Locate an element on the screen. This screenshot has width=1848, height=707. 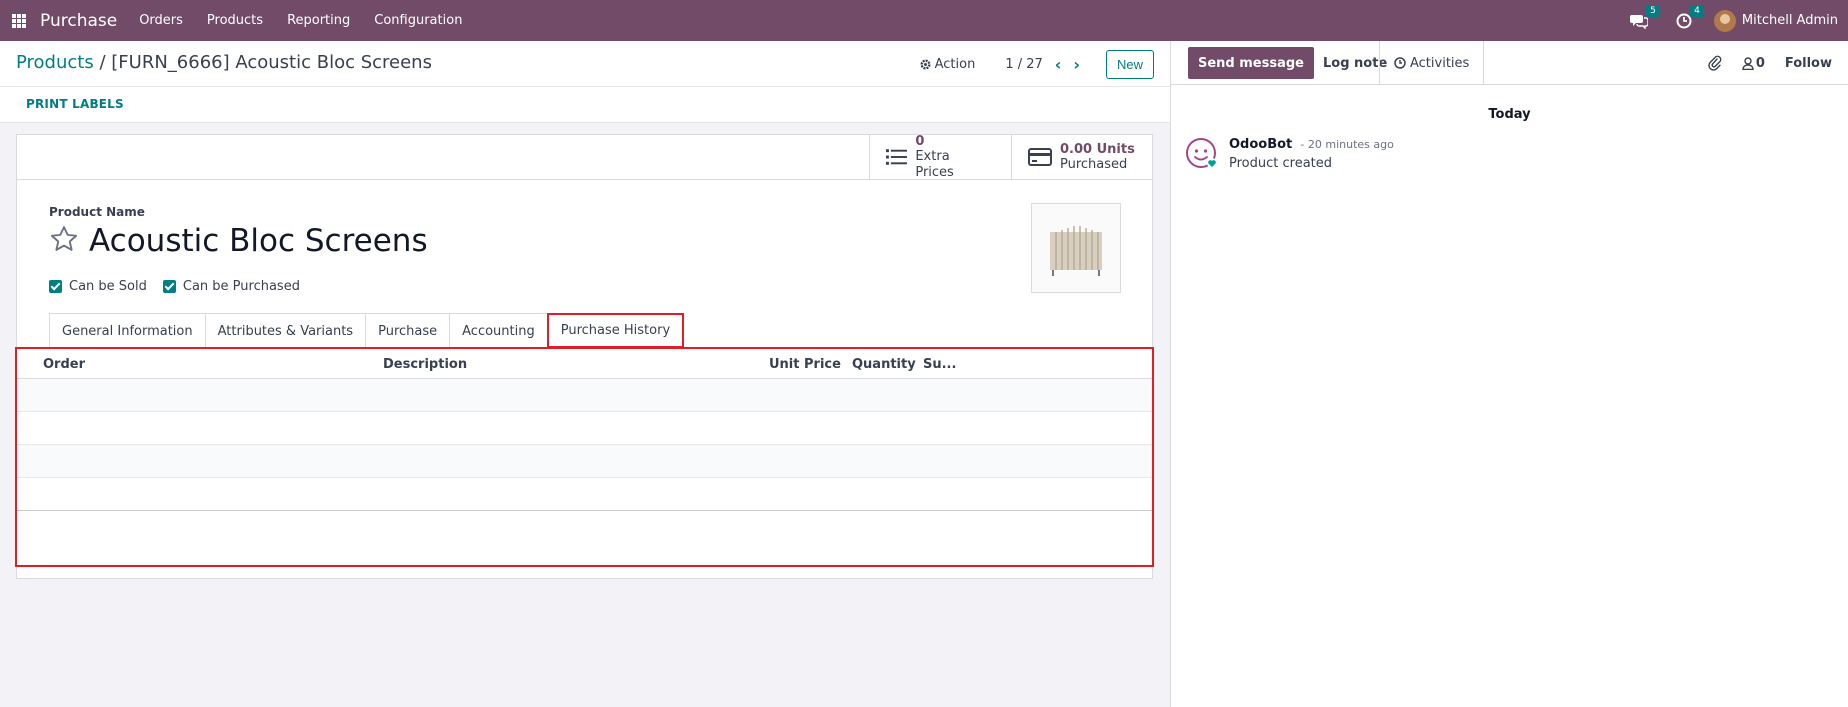
chatter-message: OdooBot - 20 minutes ago Product created is located at coordinates (1289, 154).